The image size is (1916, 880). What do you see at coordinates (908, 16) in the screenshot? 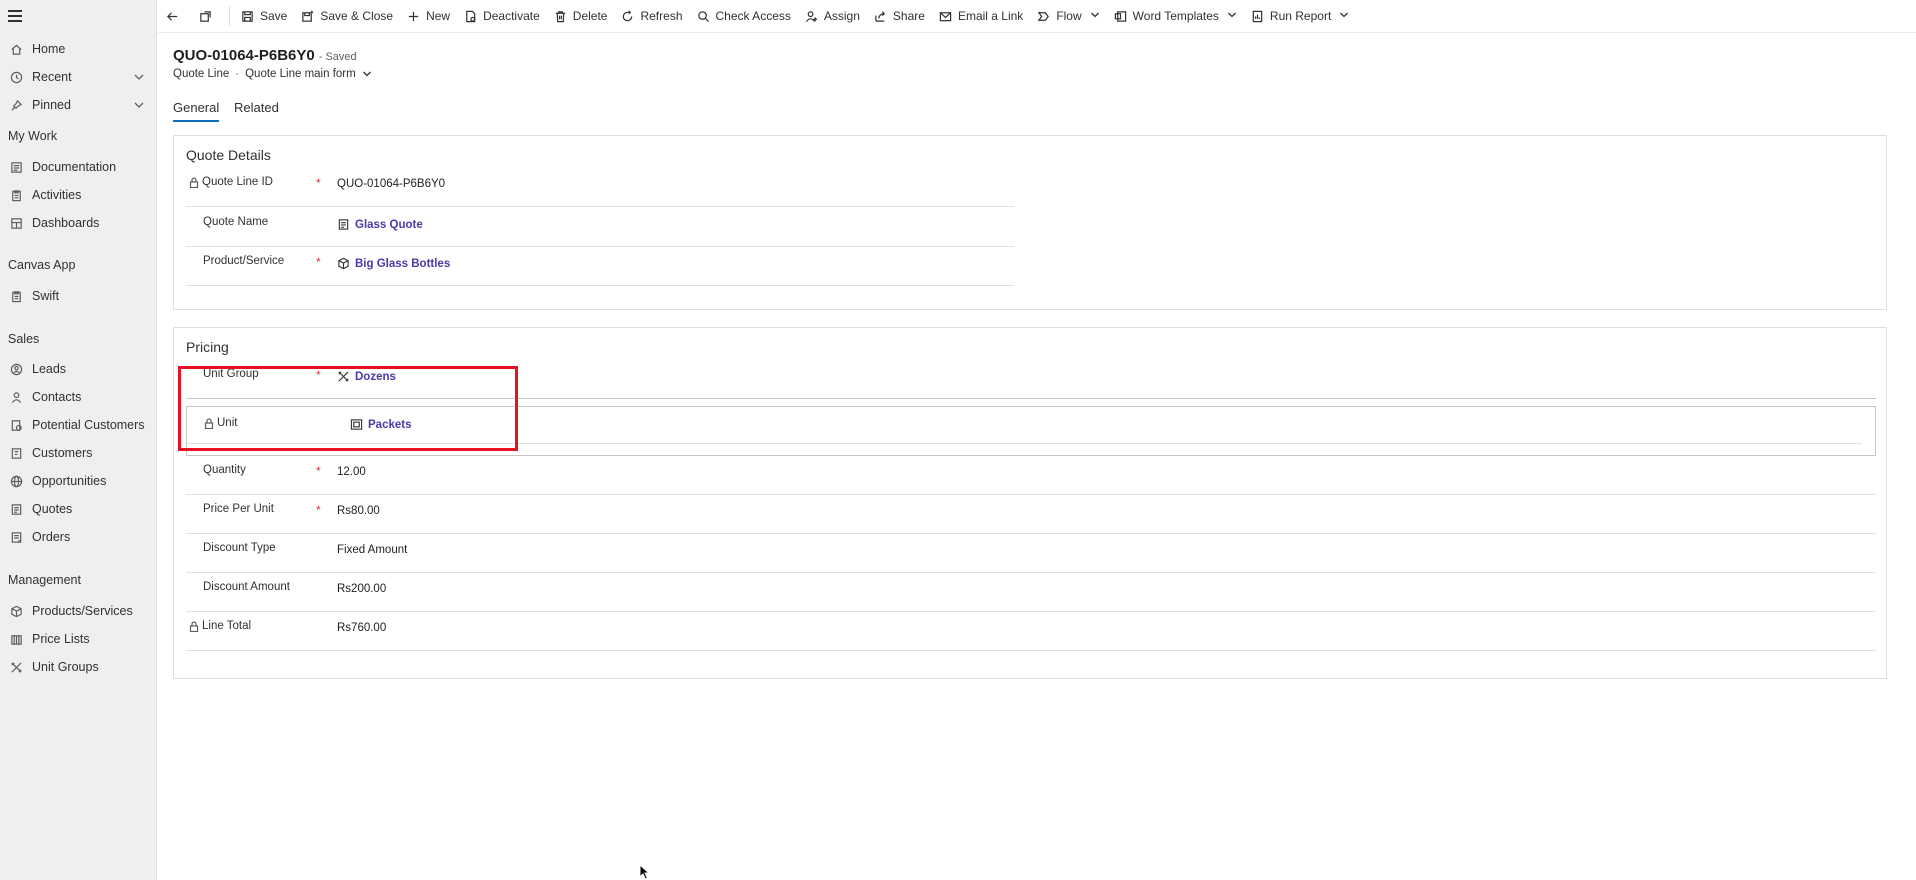
I see `share-label: Share` at bounding box center [908, 16].